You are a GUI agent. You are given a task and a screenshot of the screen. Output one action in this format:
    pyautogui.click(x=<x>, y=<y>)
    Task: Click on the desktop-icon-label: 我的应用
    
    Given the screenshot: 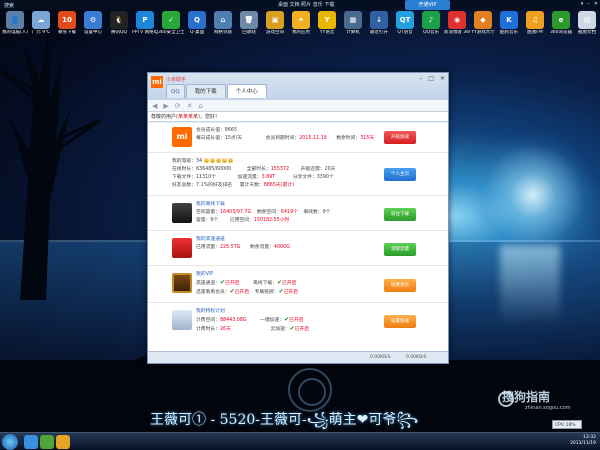 What is the action you would take?
    pyautogui.click(x=301, y=32)
    